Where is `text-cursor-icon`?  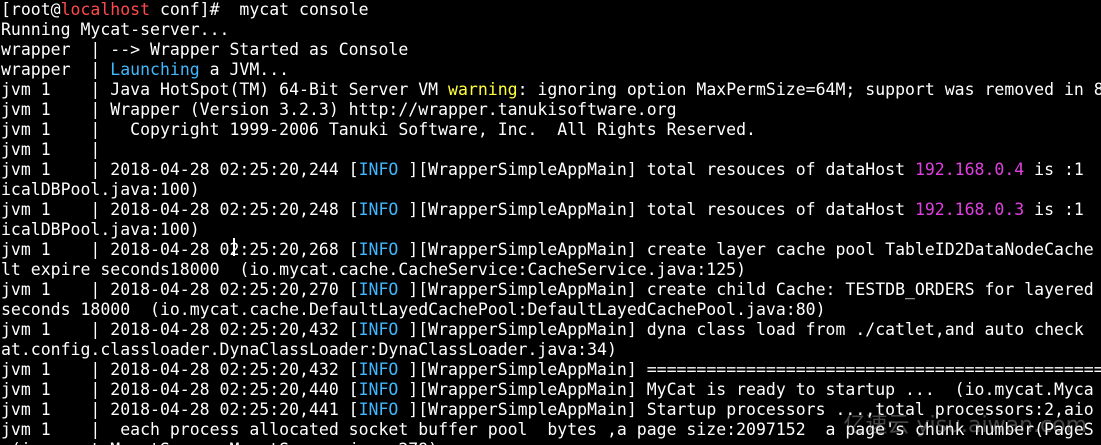 text-cursor-icon is located at coordinates (234, 247).